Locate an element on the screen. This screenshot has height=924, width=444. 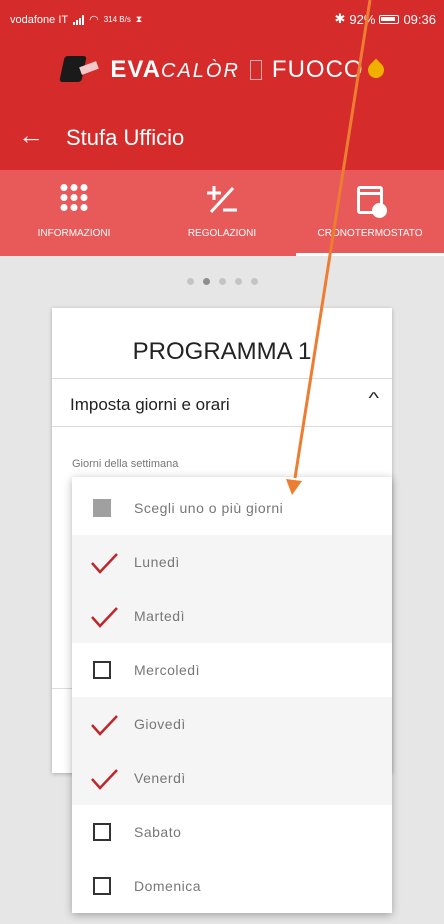
flame-icon is located at coordinates (375, 70).